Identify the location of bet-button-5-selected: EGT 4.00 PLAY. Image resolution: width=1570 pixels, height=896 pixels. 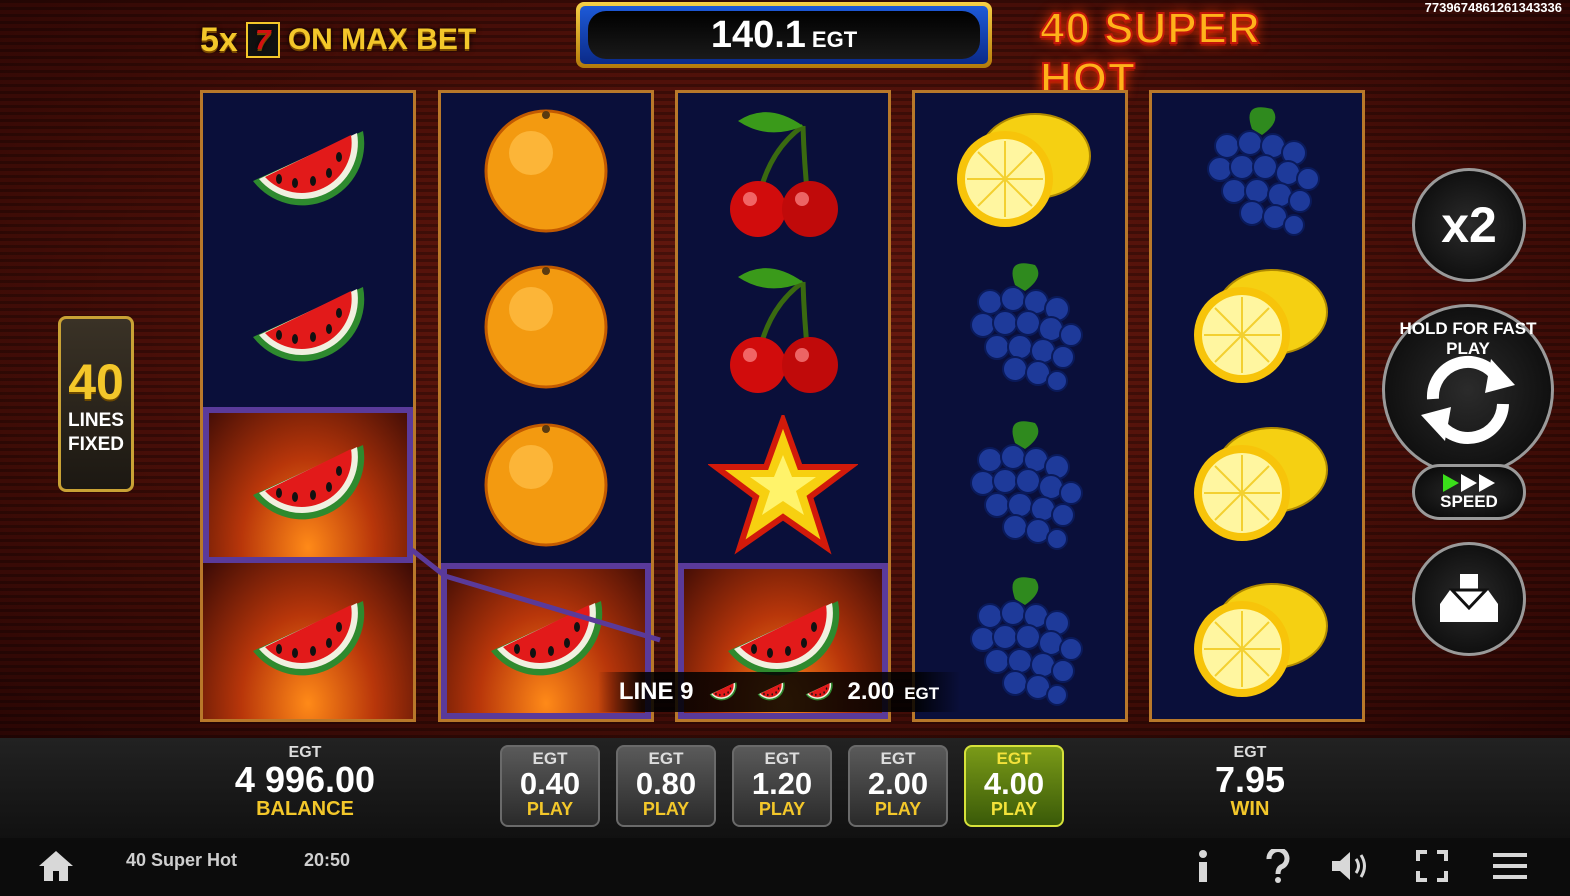
(1014, 786).